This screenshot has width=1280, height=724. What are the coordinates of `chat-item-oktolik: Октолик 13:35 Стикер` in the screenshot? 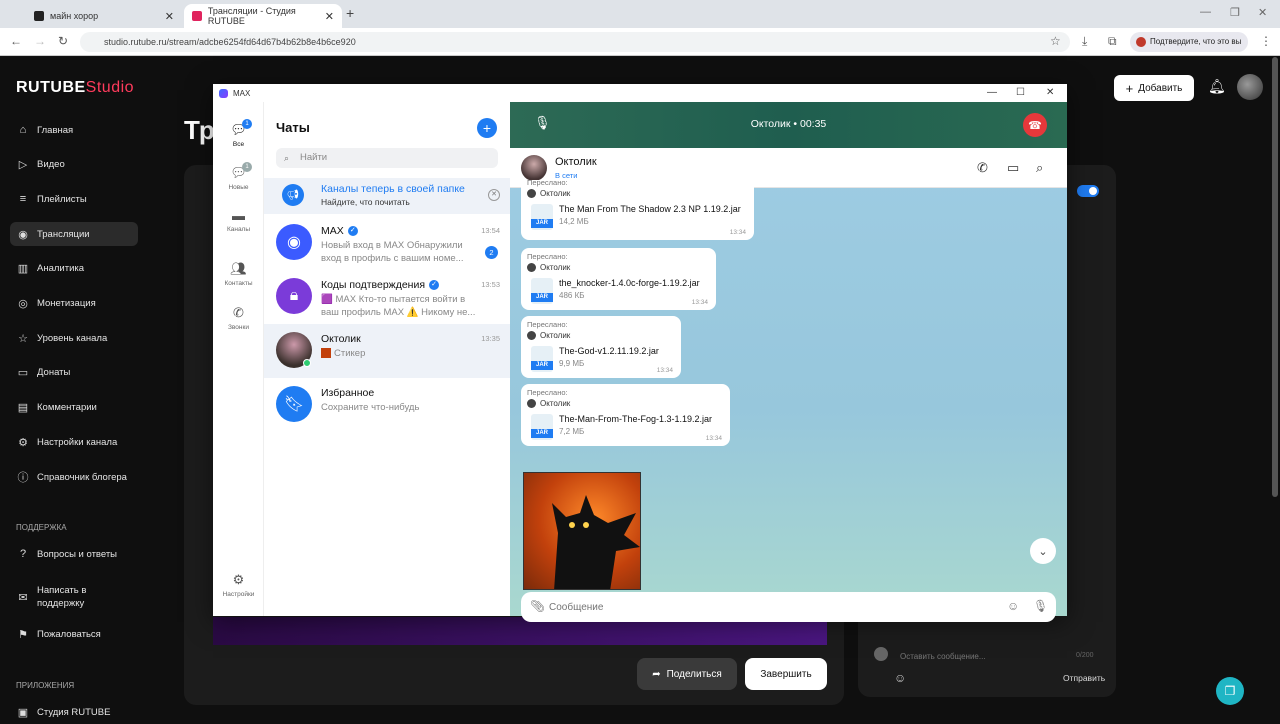 It's located at (387, 351).